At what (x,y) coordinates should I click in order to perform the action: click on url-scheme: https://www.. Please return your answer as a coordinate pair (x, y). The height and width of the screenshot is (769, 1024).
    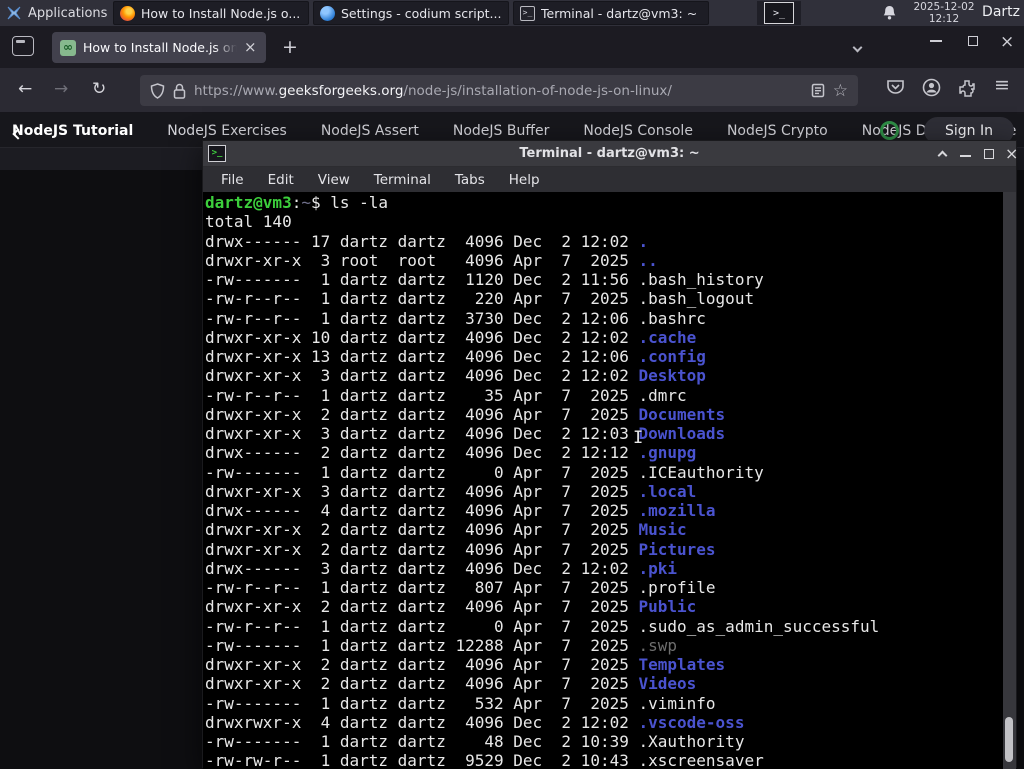
    Looking at the image, I should click on (236, 91).